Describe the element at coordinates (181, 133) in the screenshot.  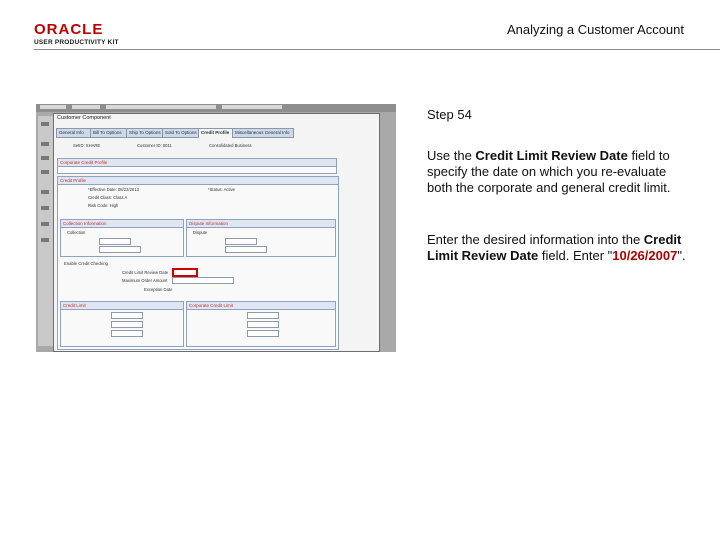
I see `tab-sold-to-options: Sold To Options` at that location.